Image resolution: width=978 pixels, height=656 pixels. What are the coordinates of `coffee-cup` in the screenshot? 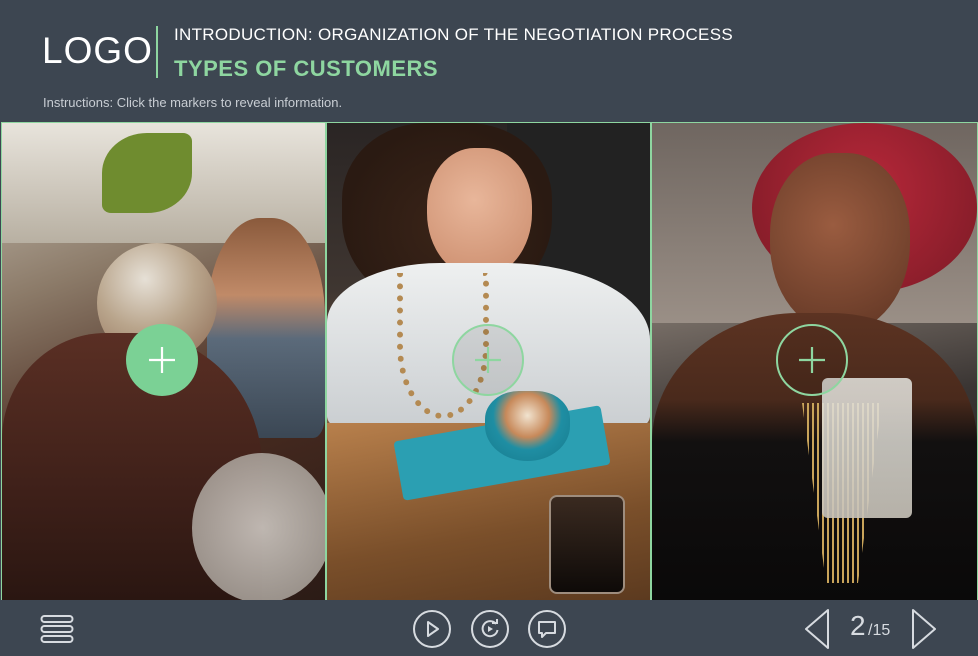 It's located at (527, 426).